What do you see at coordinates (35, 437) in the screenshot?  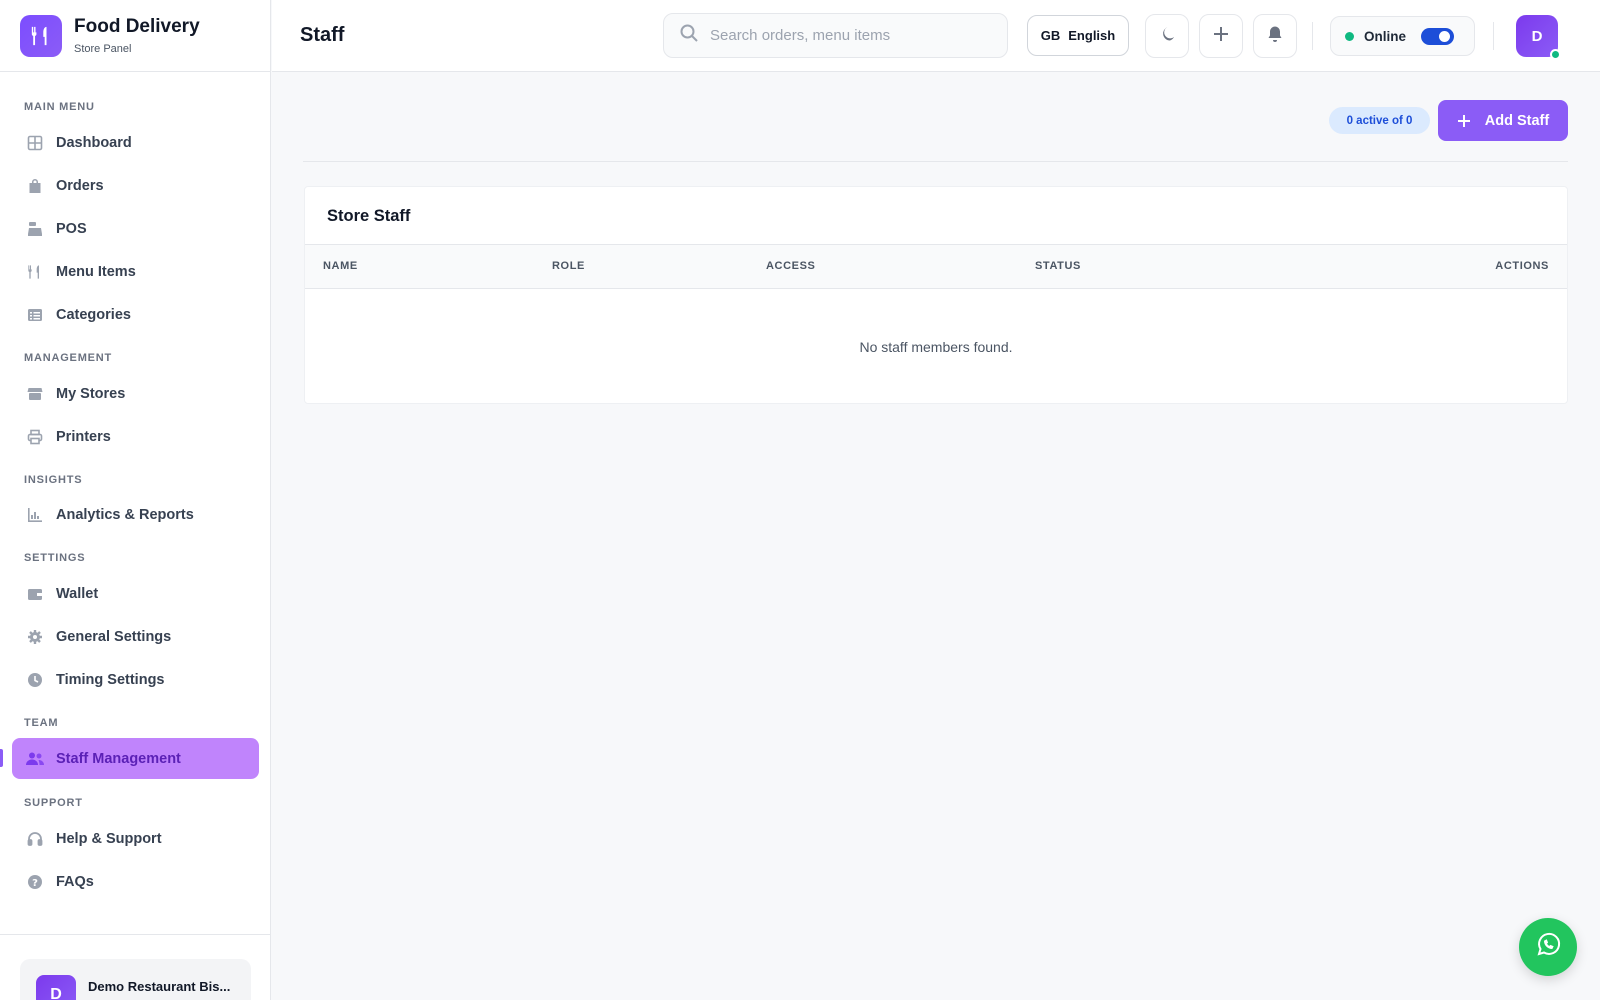 I see `printer-icon` at bounding box center [35, 437].